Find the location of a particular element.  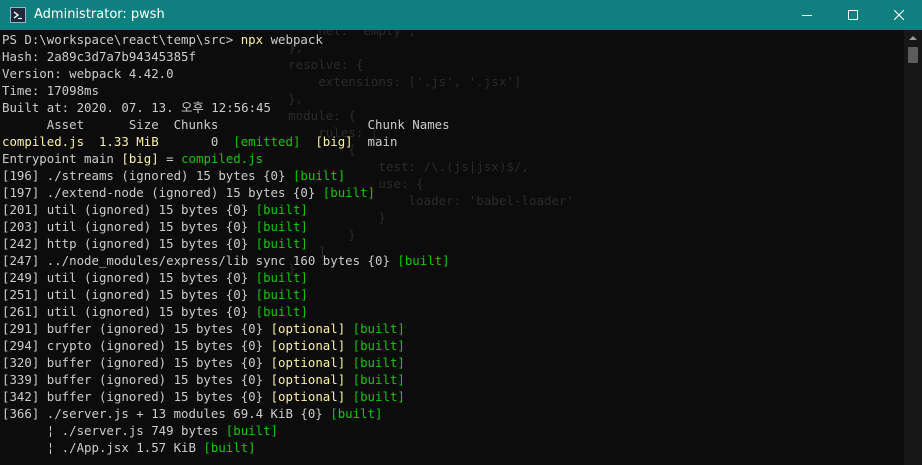

close-icon is located at coordinates (899, 15).